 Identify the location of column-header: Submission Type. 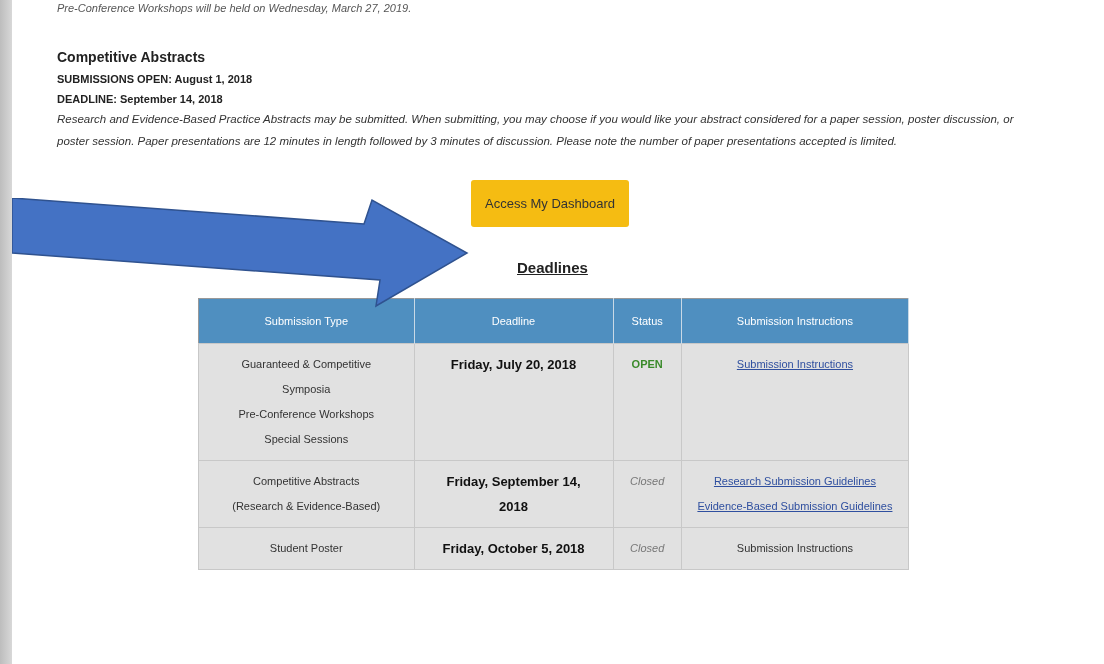
(306, 321).